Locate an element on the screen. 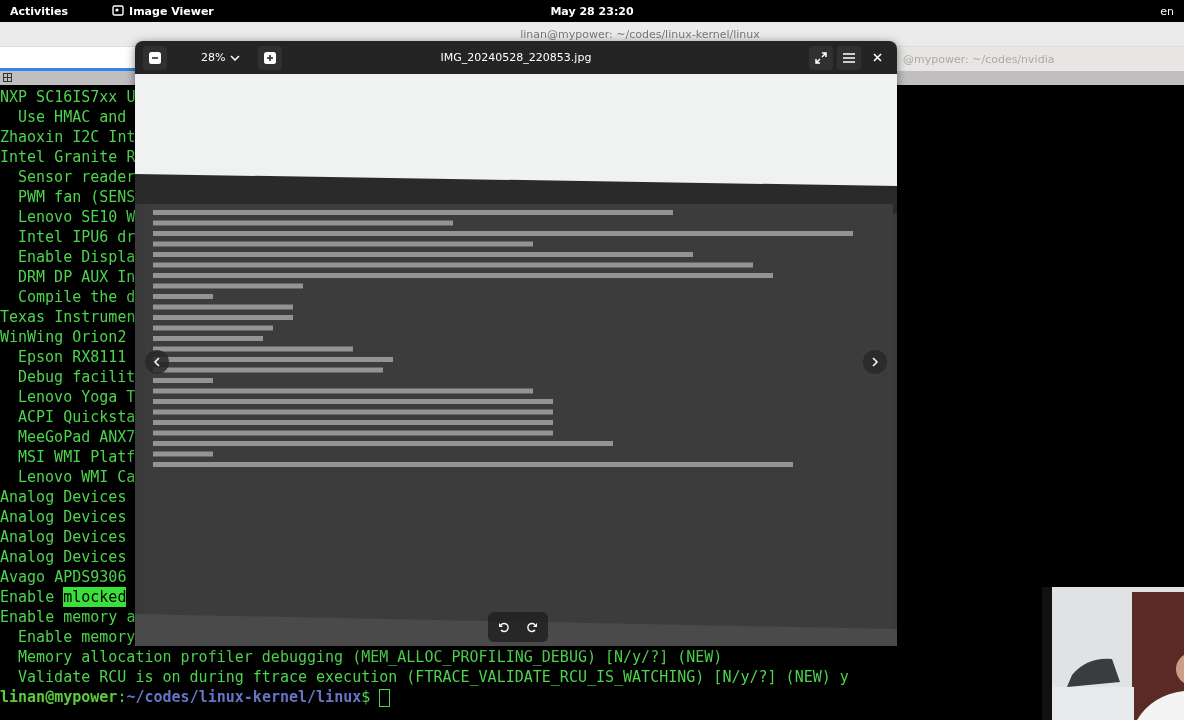  zoom-out-button is located at coordinates (155, 57).